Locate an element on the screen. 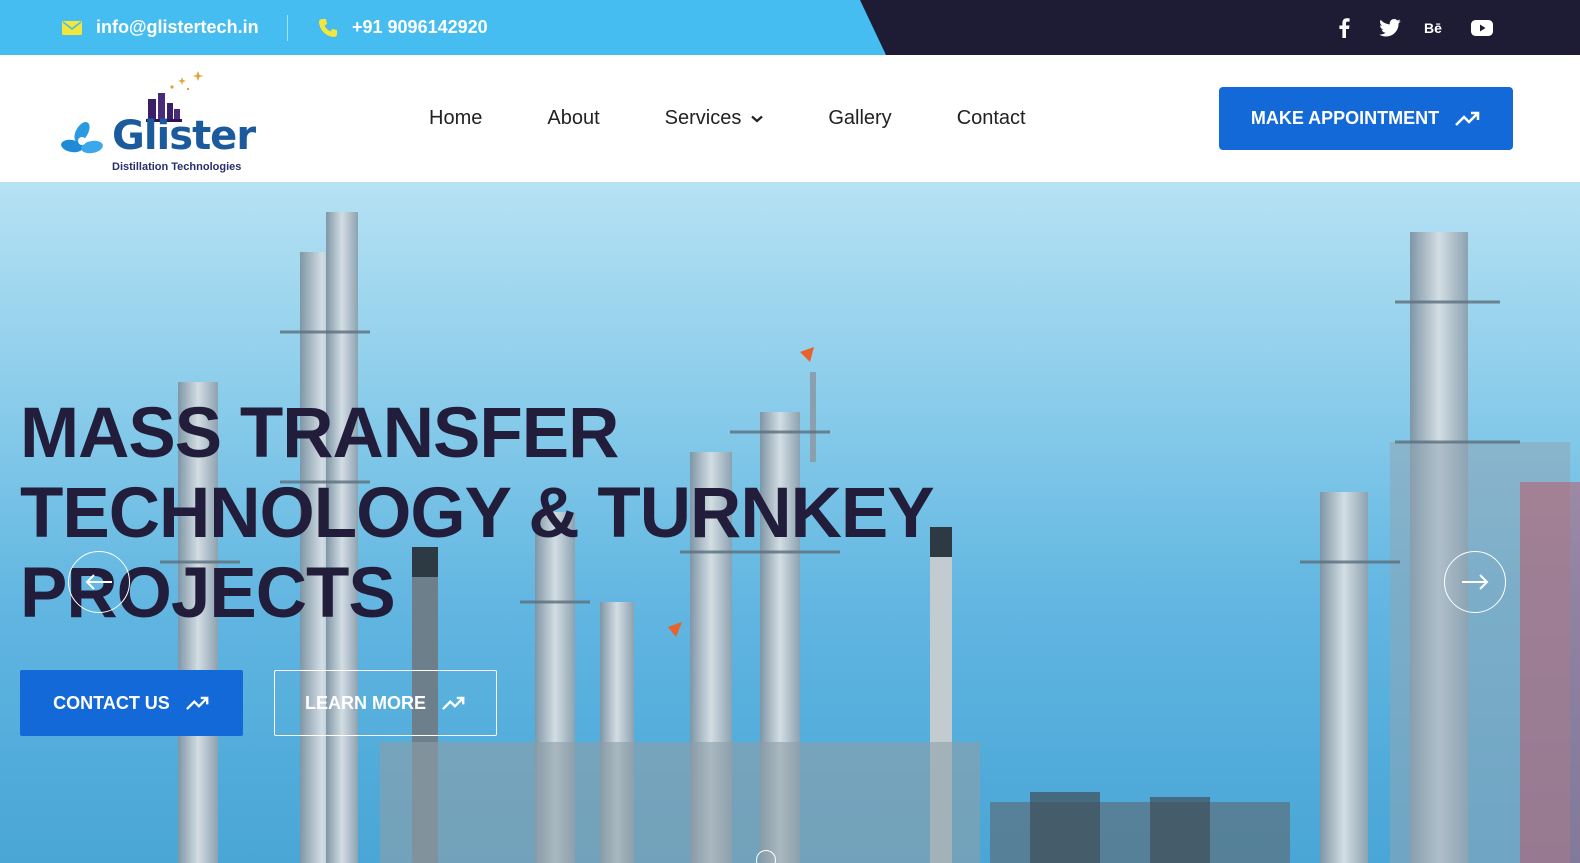 The image size is (1580, 863). phone-icon is located at coordinates (328, 27).